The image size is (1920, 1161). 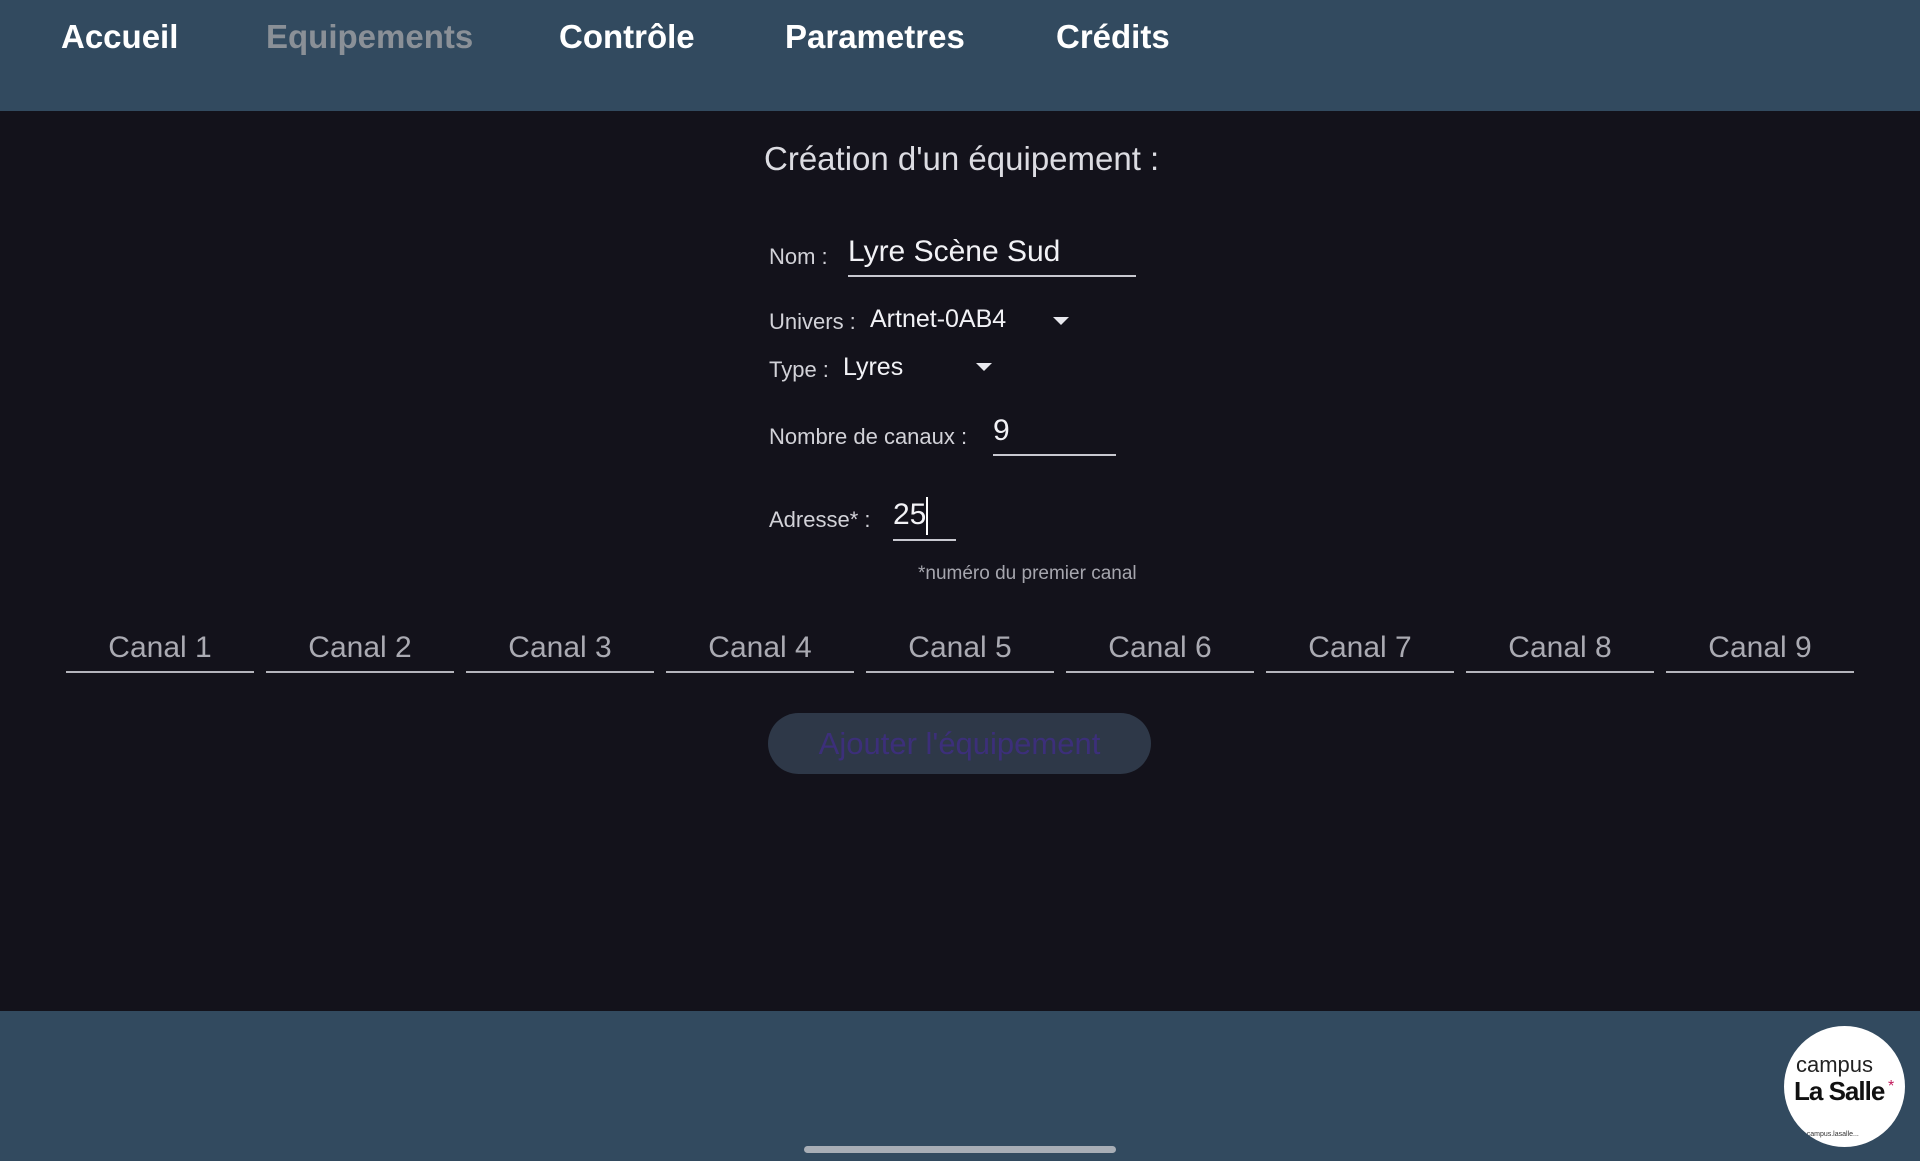 What do you see at coordinates (938, 319) in the screenshot?
I see `universe-select: Artnet-0AB4` at bounding box center [938, 319].